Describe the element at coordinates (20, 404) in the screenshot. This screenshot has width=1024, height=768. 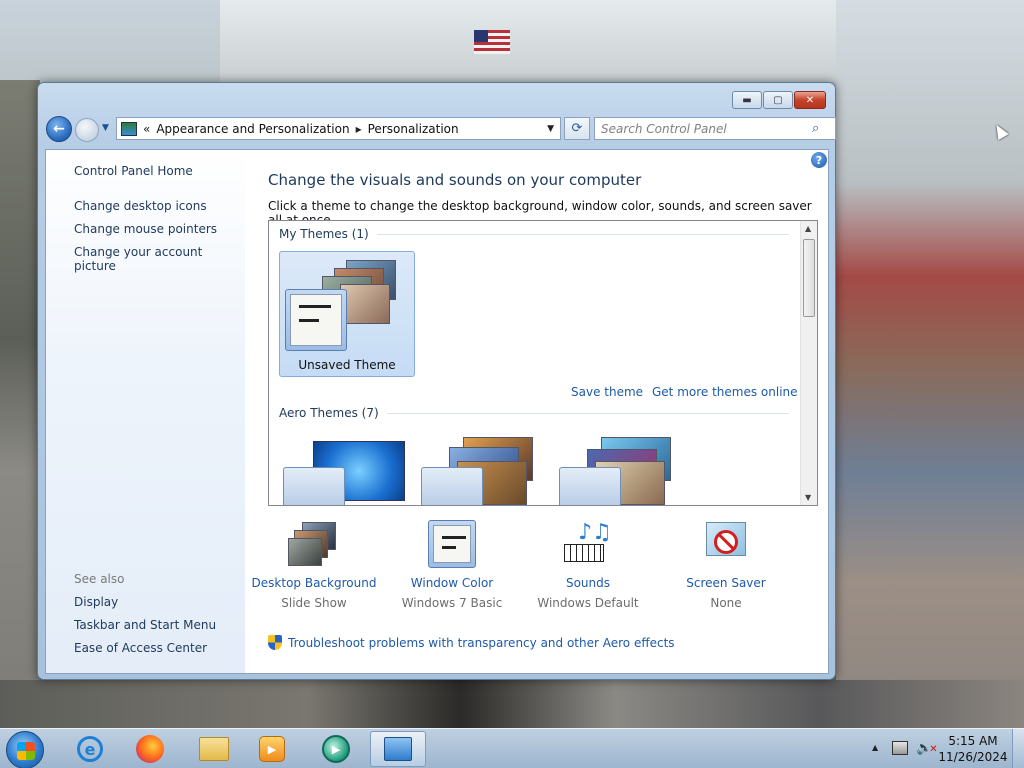
I see `wallpaper-left` at that location.